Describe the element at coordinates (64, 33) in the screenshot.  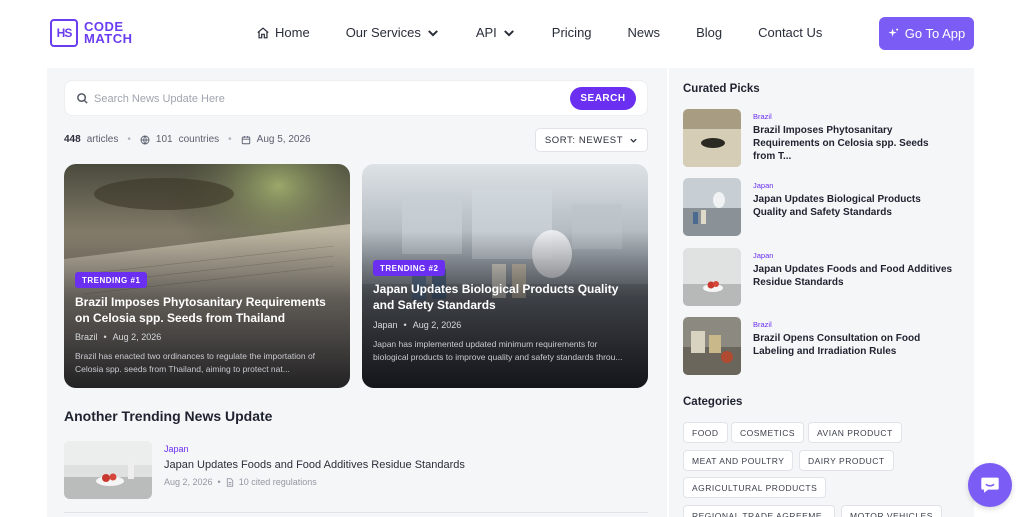
I see `logo-mark: HS` at that location.